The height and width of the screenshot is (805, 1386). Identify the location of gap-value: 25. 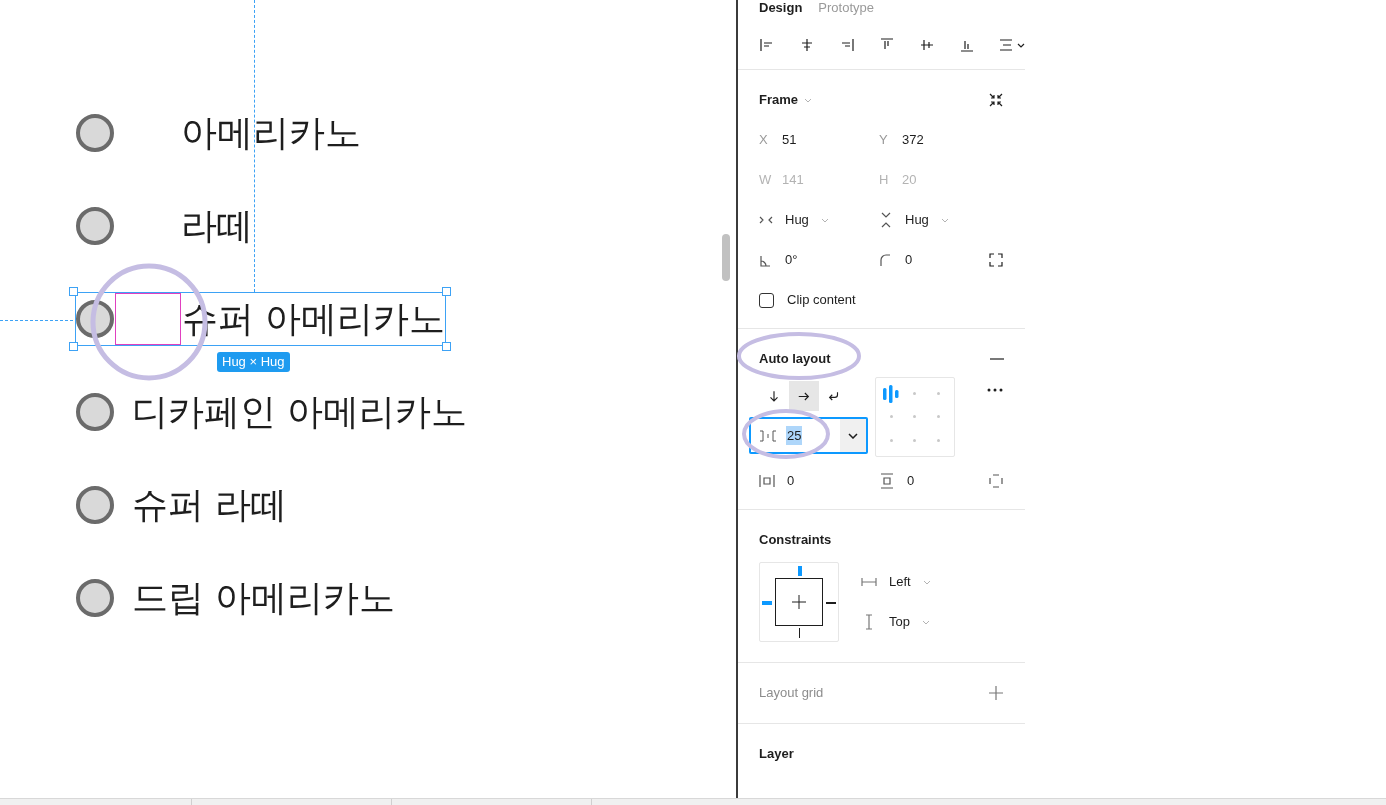
(794, 435).